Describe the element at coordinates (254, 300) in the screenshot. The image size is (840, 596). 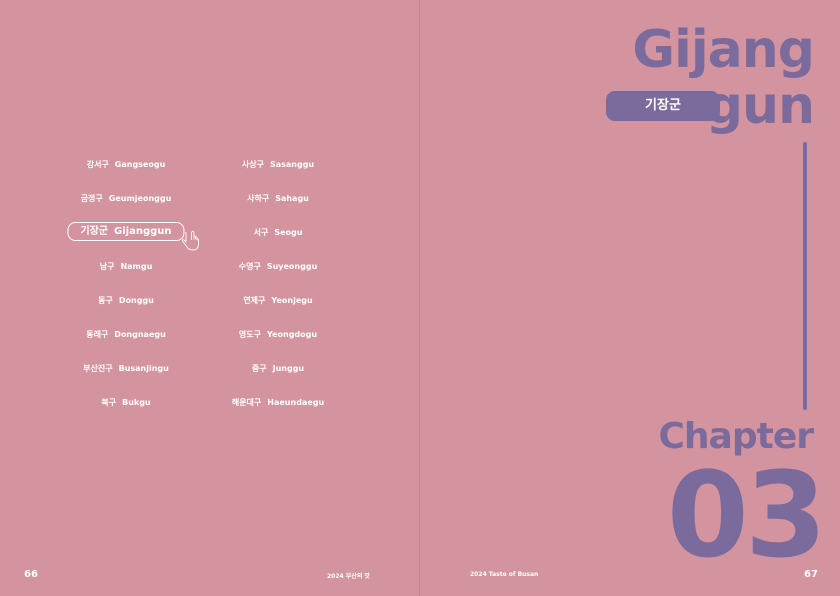
I see `district-name-korean: 연제구` at that location.